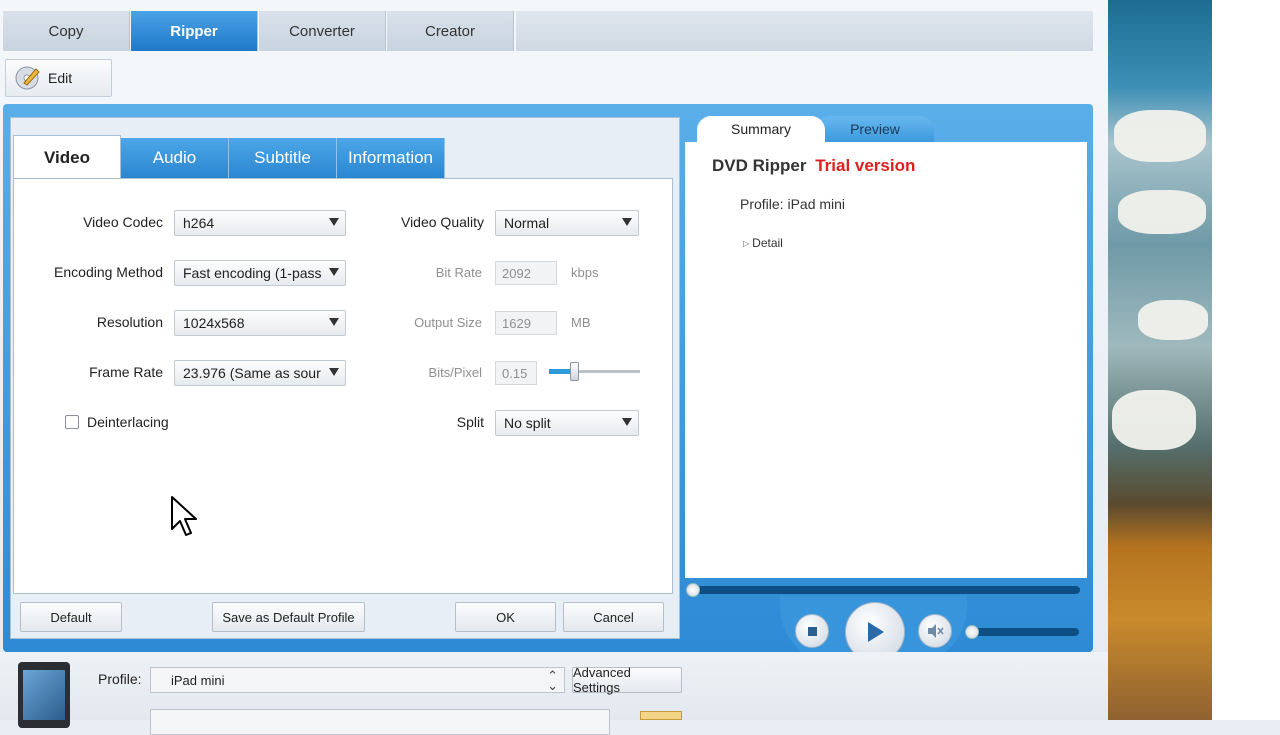 This screenshot has width=1280, height=735. What do you see at coordinates (627, 680) in the screenshot?
I see `advanced-settings-button: Advanced Settings` at bounding box center [627, 680].